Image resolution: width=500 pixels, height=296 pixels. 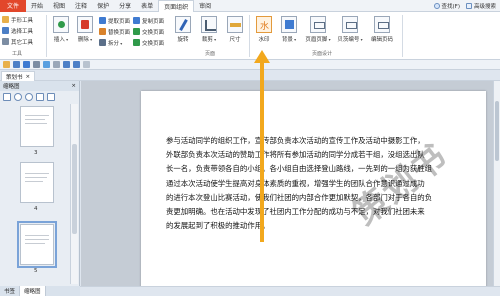 What do you see at coordinates (209, 39) in the screenshot?
I see `crop-label: 裁剪` at bounding box center [209, 39].